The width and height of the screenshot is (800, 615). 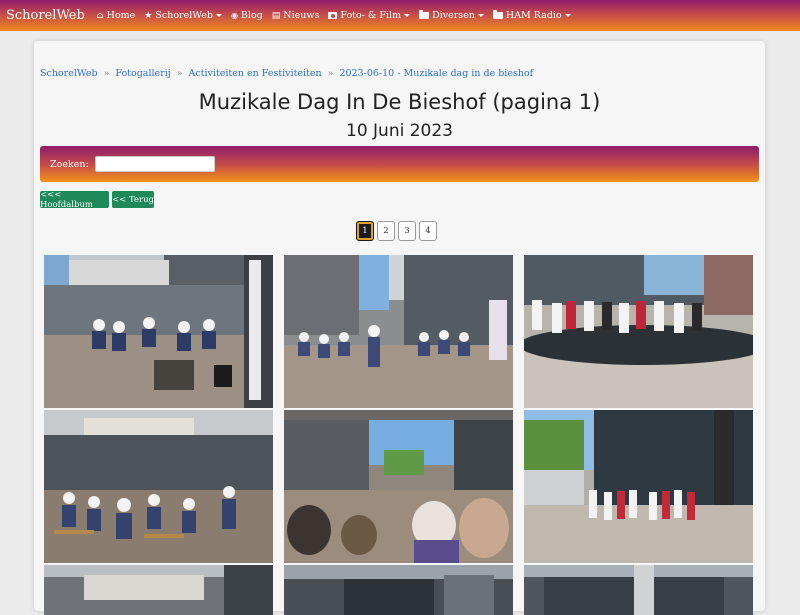 I want to click on nav-foto-film: Foto- & Film, so click(x=369, y=15).